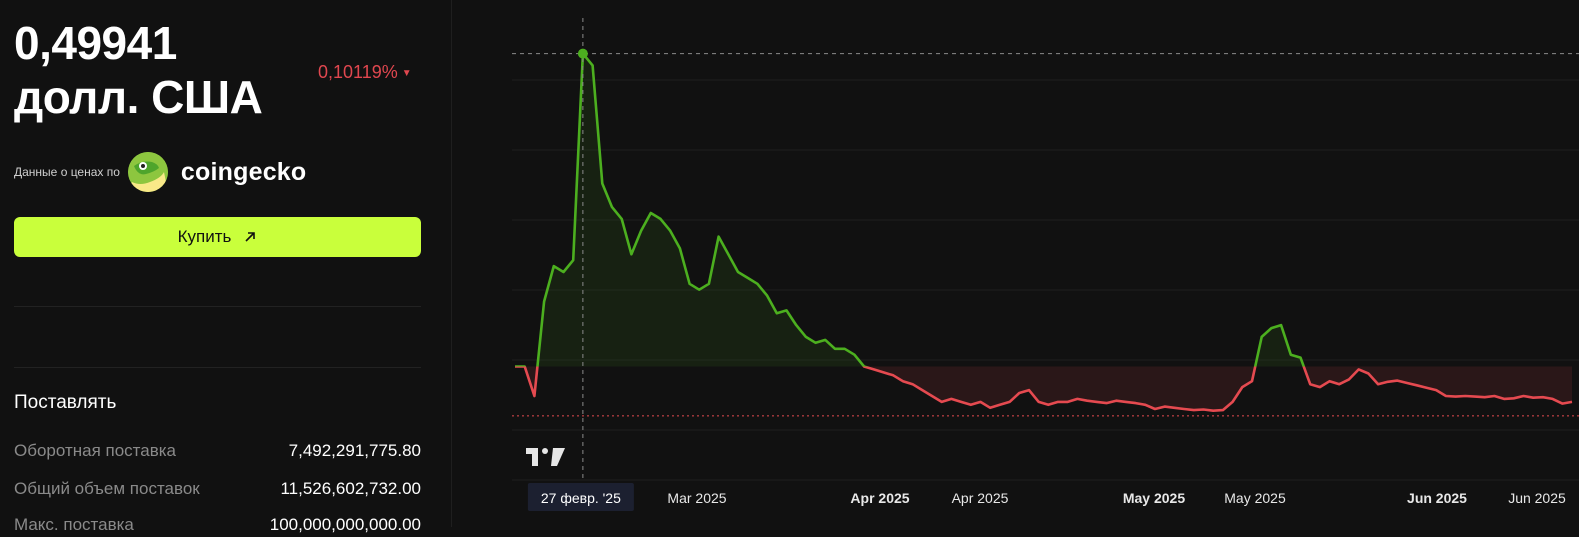 This screenshot has height=537, width=1579. Describe the element at coordinates (582, 53) in the screenshot. I see `crosshair-point` at that location.